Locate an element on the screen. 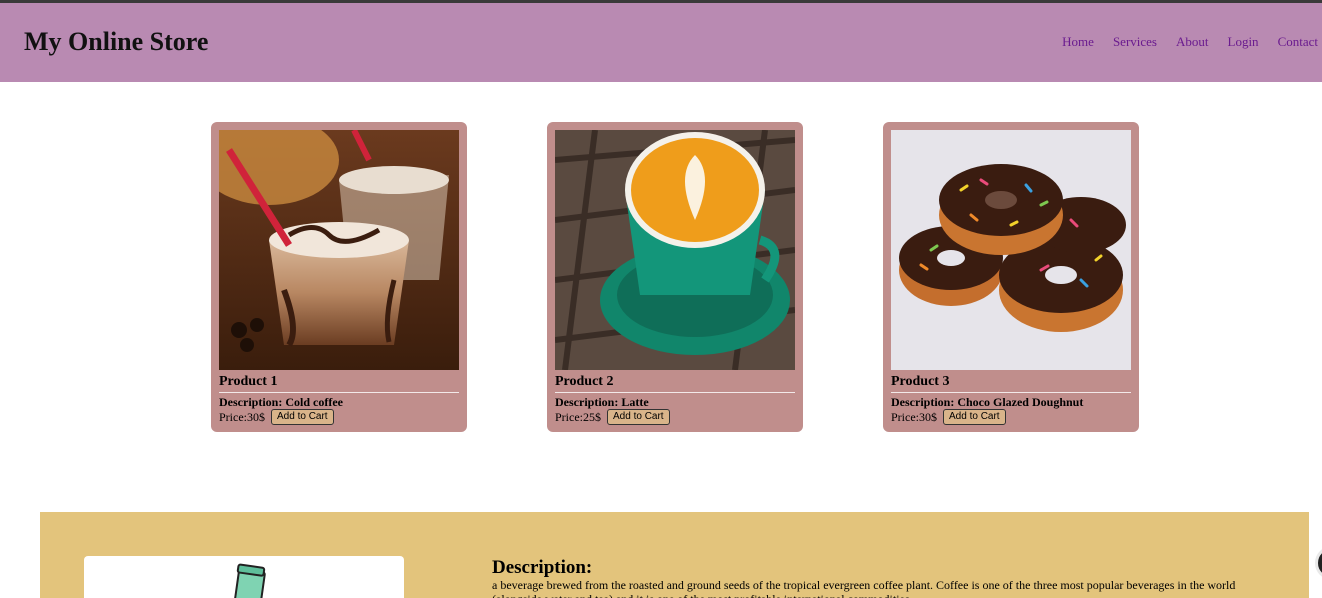  iced-drink-illustration is located at coordinates (248, 580).